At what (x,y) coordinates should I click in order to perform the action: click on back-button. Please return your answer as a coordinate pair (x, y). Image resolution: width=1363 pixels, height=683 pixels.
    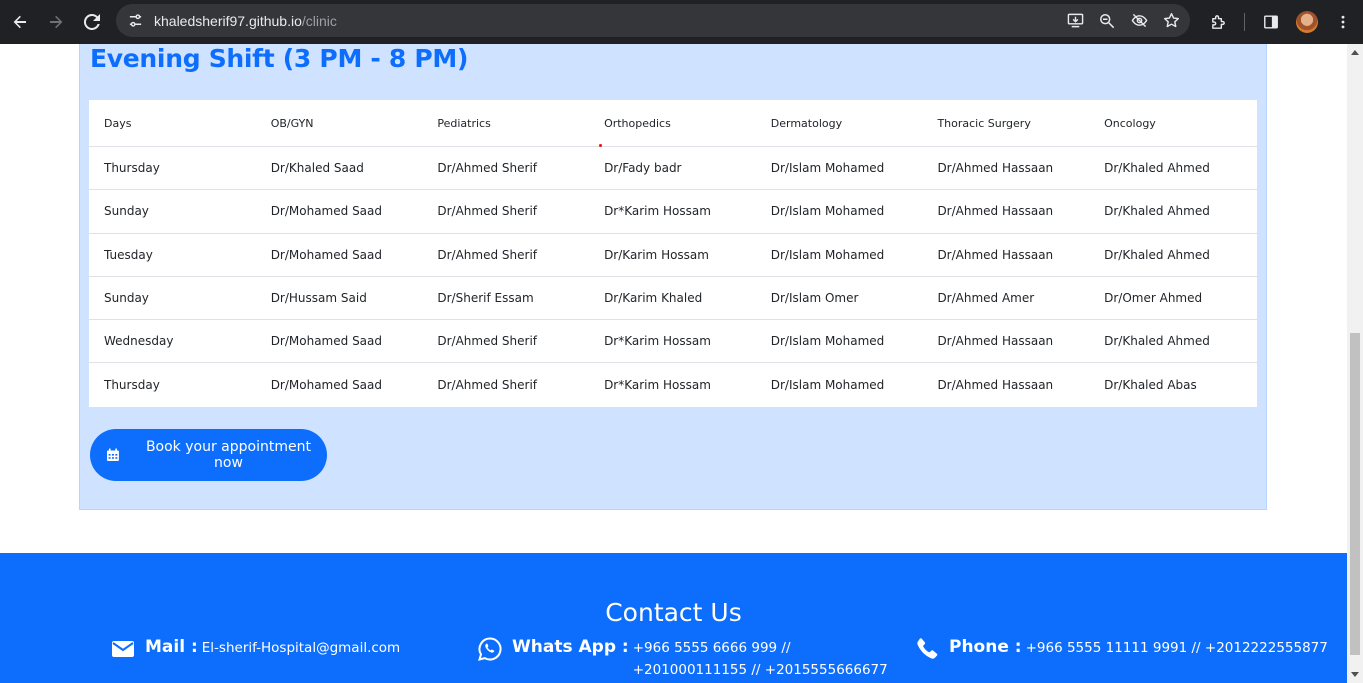
    Looking at the image, I should click on (20, 22).